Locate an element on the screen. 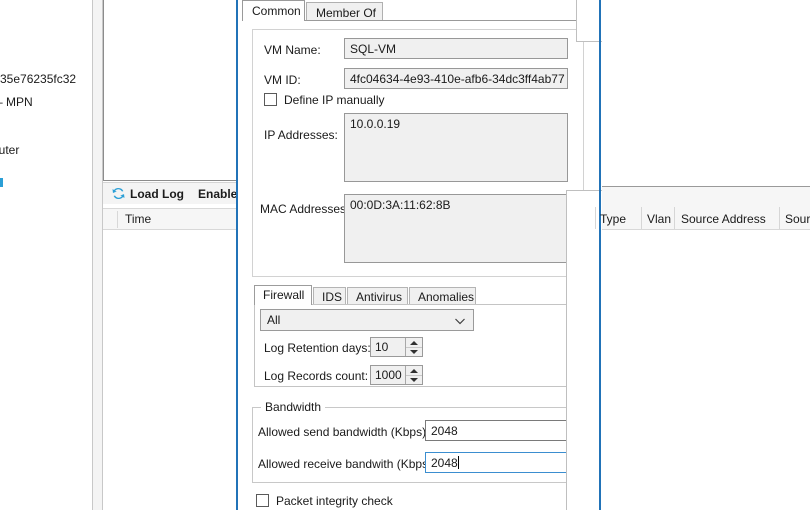  text-caret is located at coordinates (458, 462).